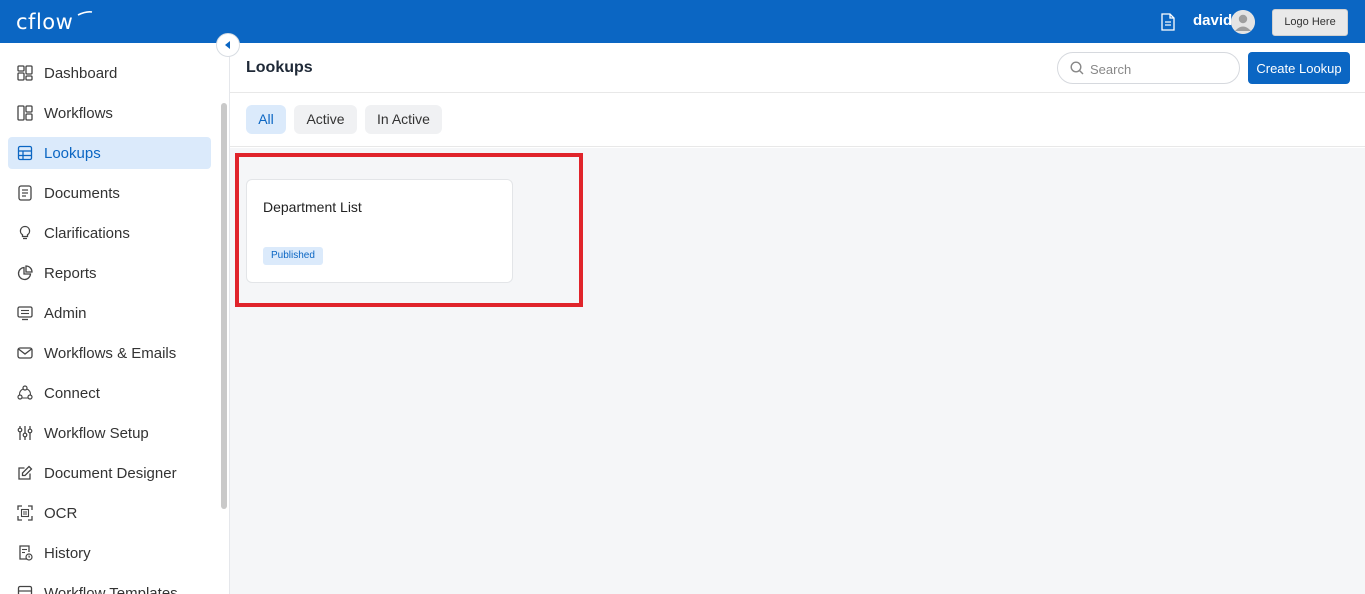  What do you see at coordinates (61, 513) in the screenshot?
I see `sidebar-item-label: OCR` at bounding box center [61, 513].